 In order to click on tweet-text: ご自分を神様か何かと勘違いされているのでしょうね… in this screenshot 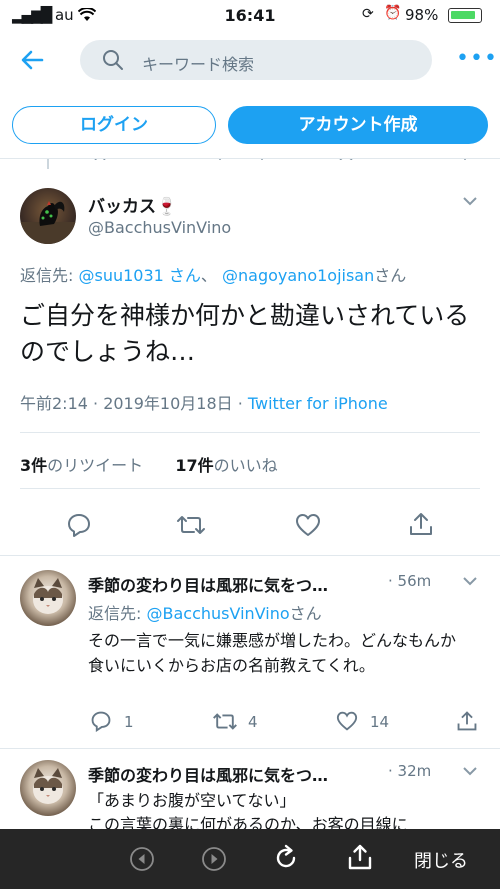, I will do `click(245, 333)`.